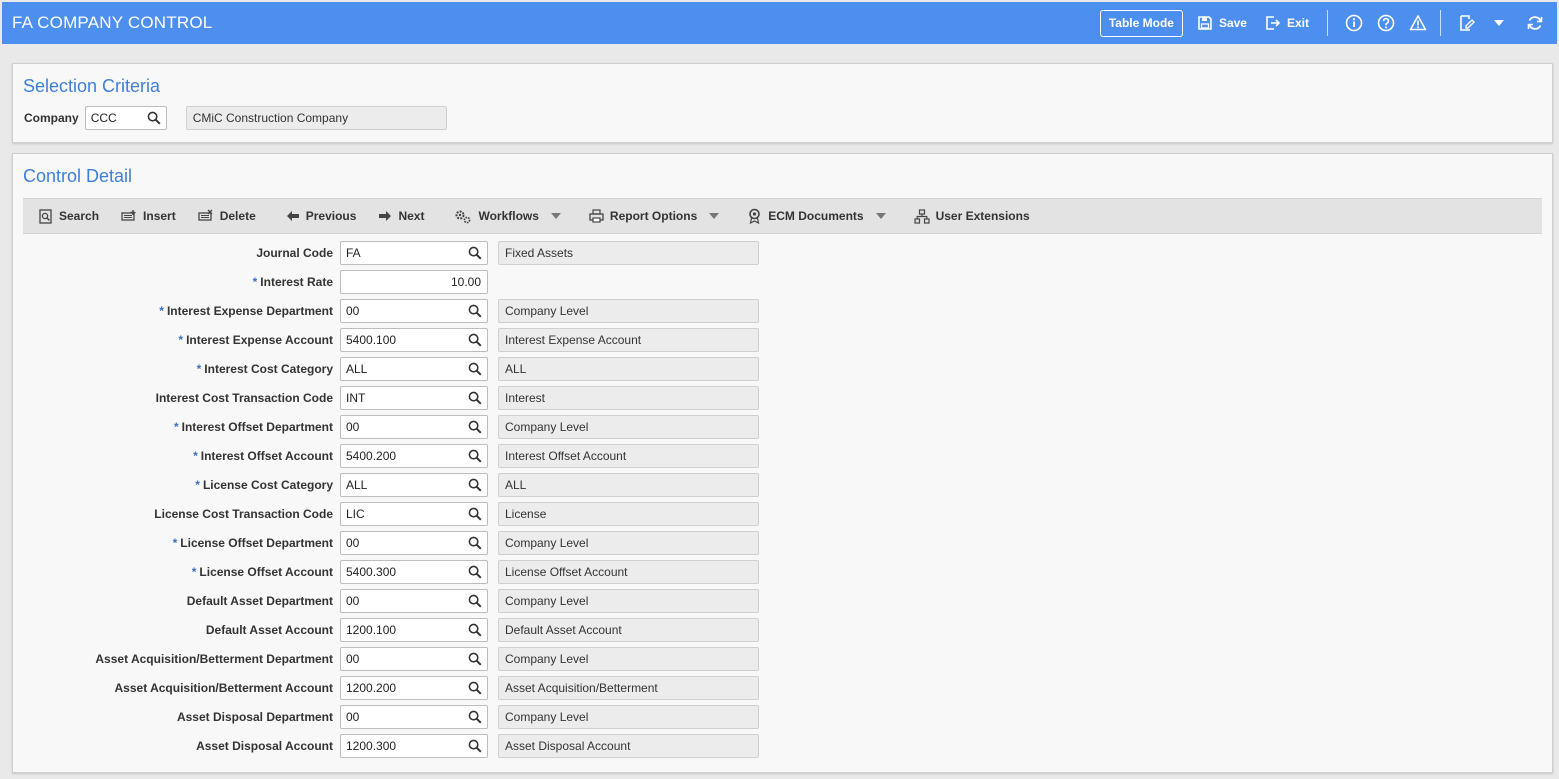 The width and height of the screenshot is (1559, 779). Describe the element at coordinates (414, 514) in the screenshot. I see `license-cost-transaction-code-input: LIC` at that location.